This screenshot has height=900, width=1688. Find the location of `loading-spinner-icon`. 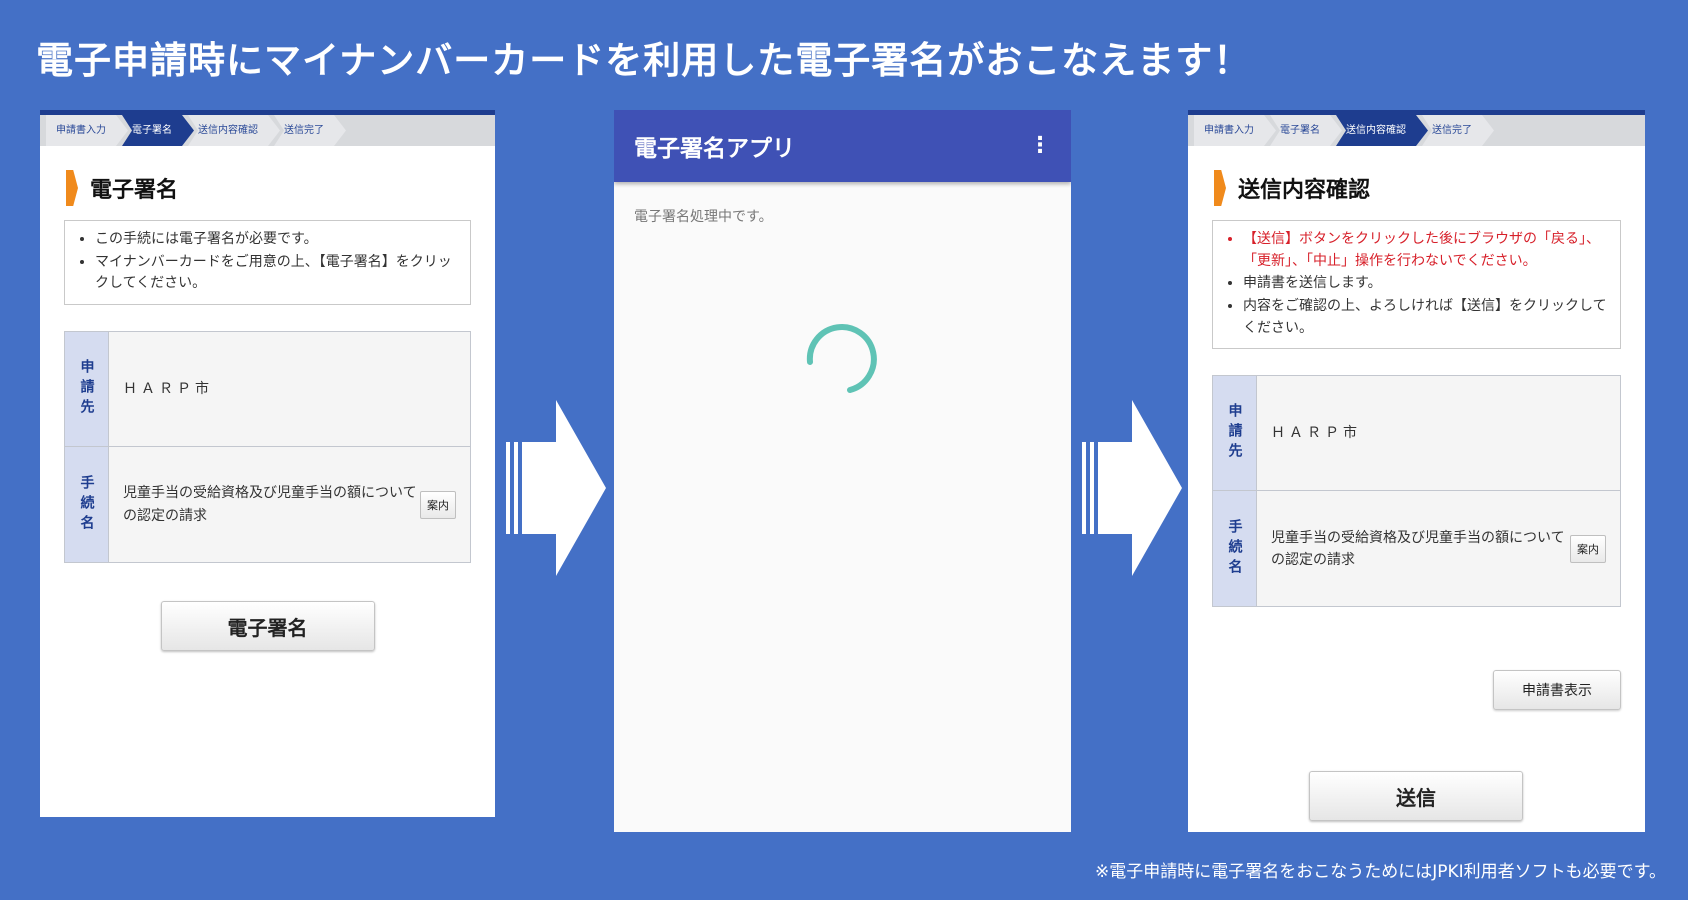

loading-spinner-icon is located at coordinates (841, 358).